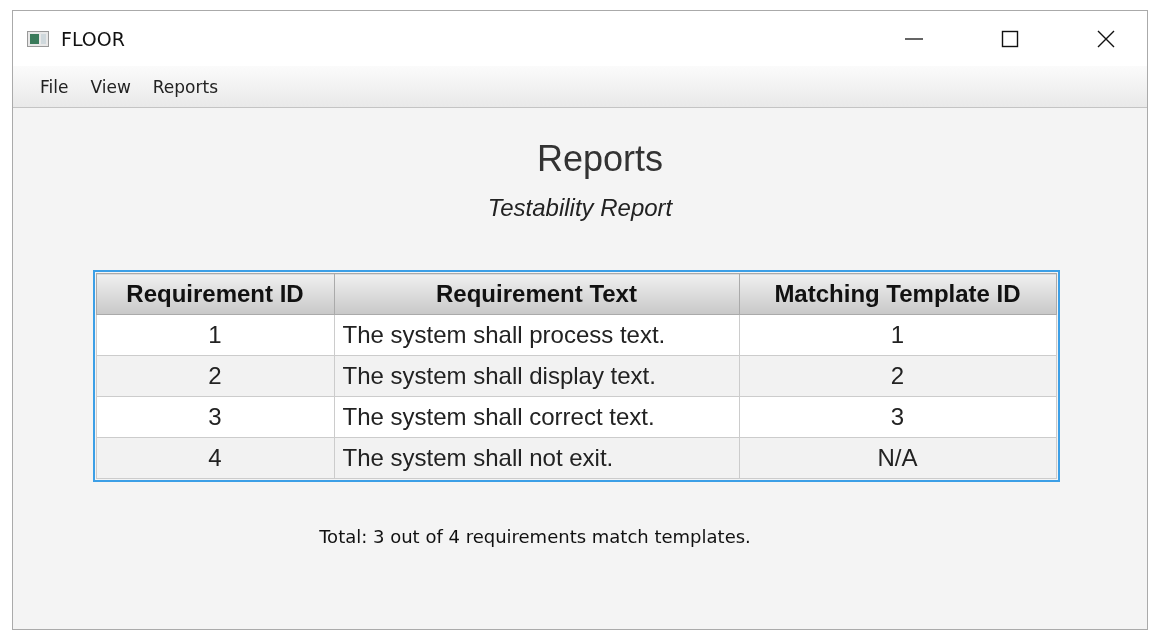 This screenshot has height=635, width=1154. What do you see at coordinates (536, 417) in the screenshot?
I see `table-cell: The system shall correct text.` at bounding box center [536, 417].